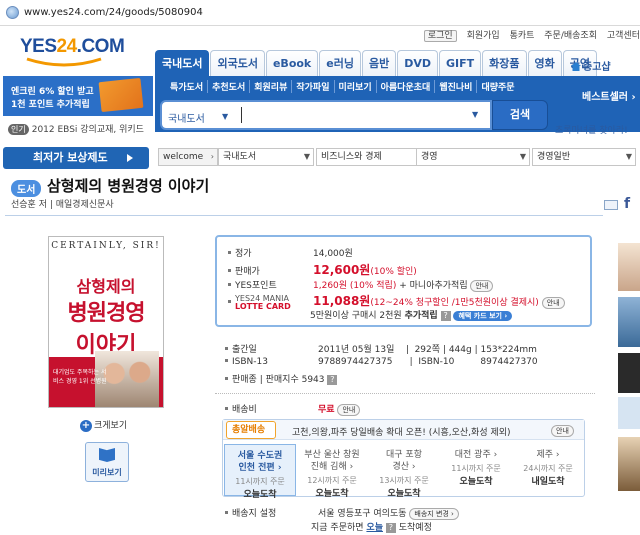 The height and width of the screenshot is (535, 640). What do you see at coordinates (522, 36) in the screenshot?
I see `cart-link: 통카트` at bounding box center [522, 36].